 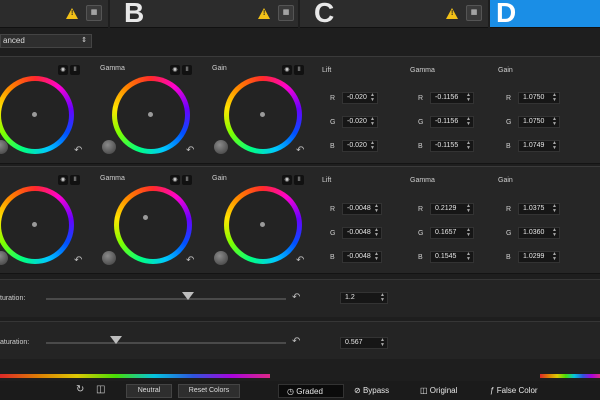 What do you see at coordinates (535, 391) in the screenshot?
I see `false-color-button: ƒ False Color` at bounding box center [535, 391].